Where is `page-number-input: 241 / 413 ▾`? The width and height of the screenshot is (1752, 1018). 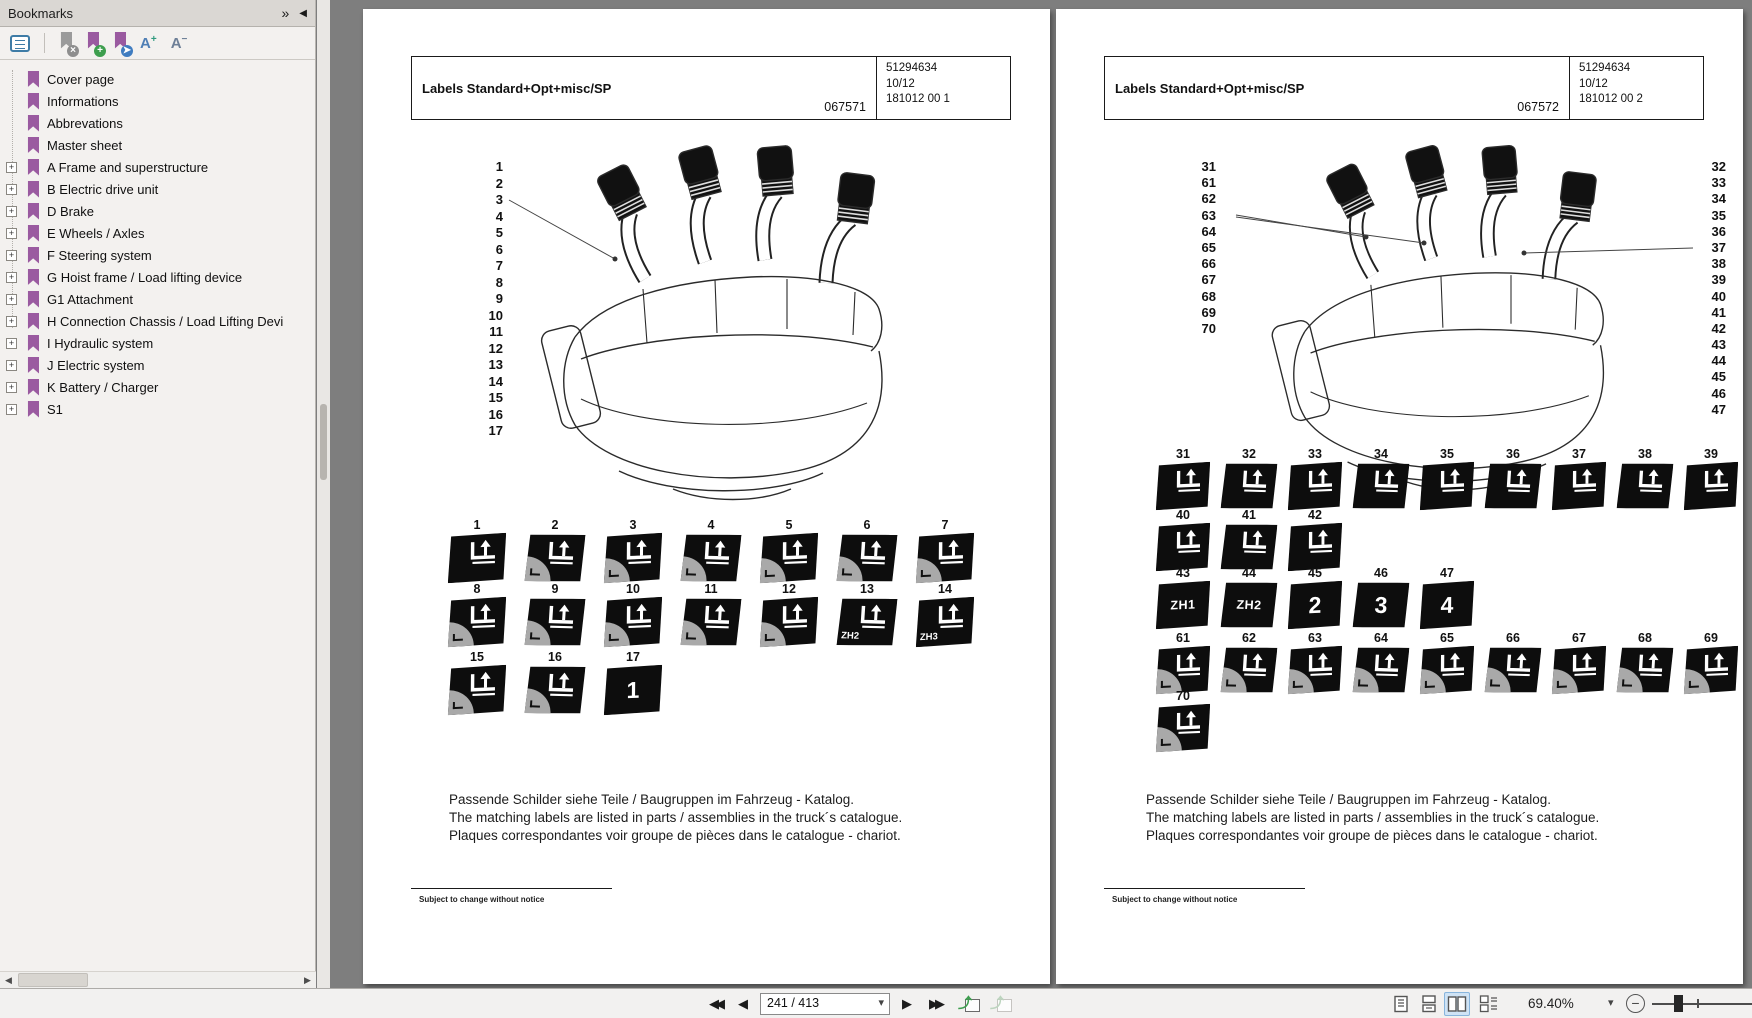
page-number-input: 241 / 413 ▾ is located at coordinates (825, 1004).